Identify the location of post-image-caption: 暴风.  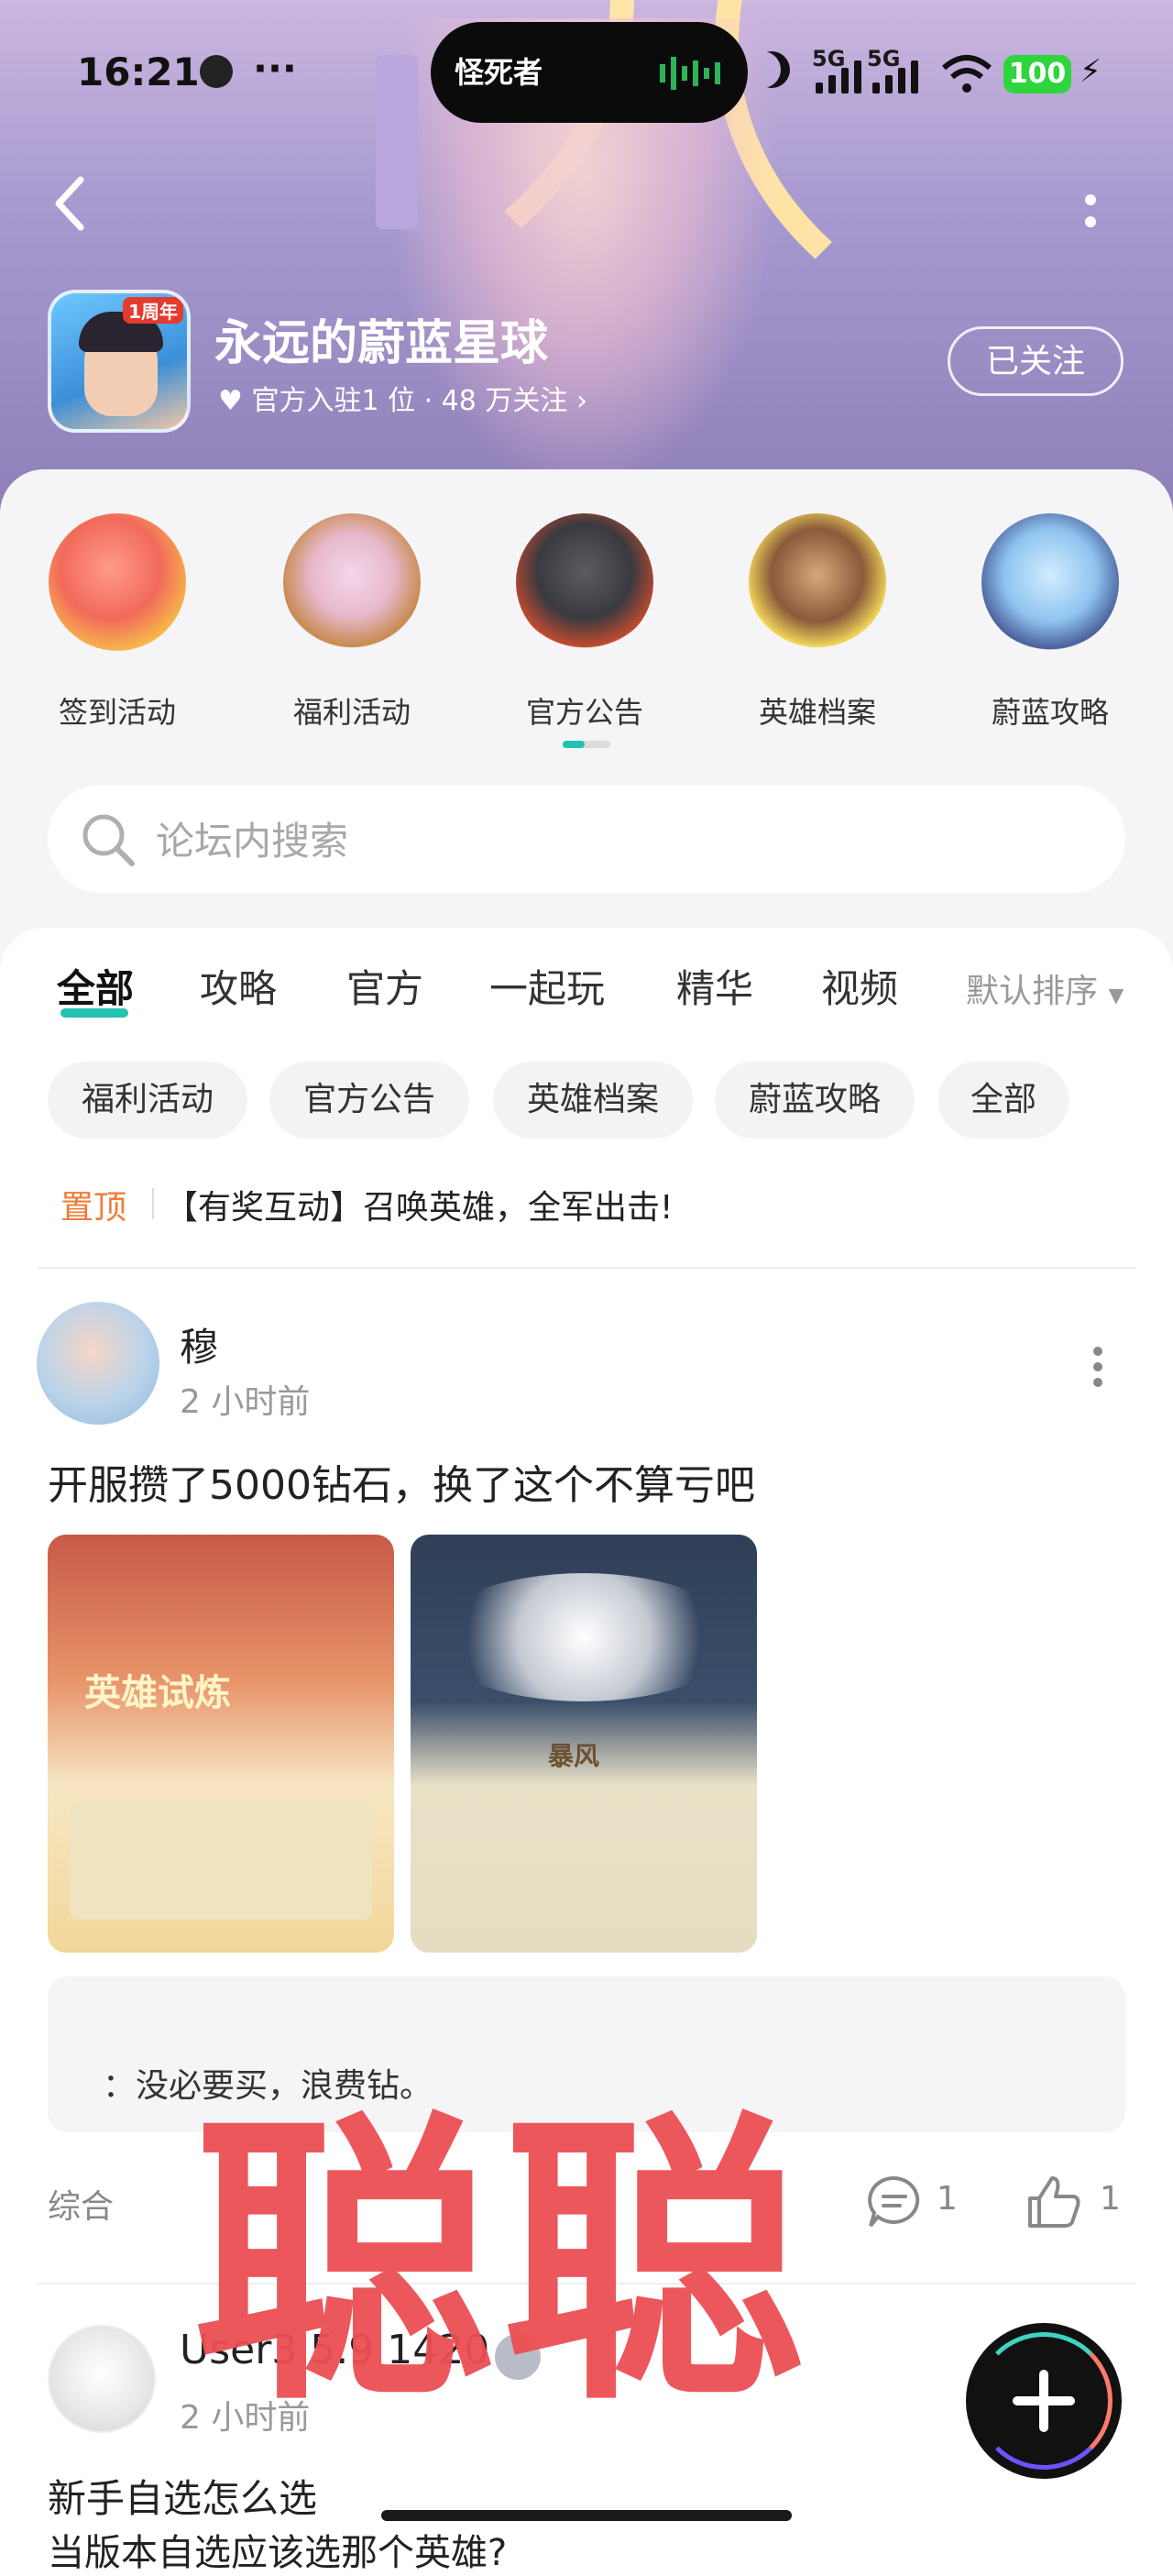
(574, 1756).